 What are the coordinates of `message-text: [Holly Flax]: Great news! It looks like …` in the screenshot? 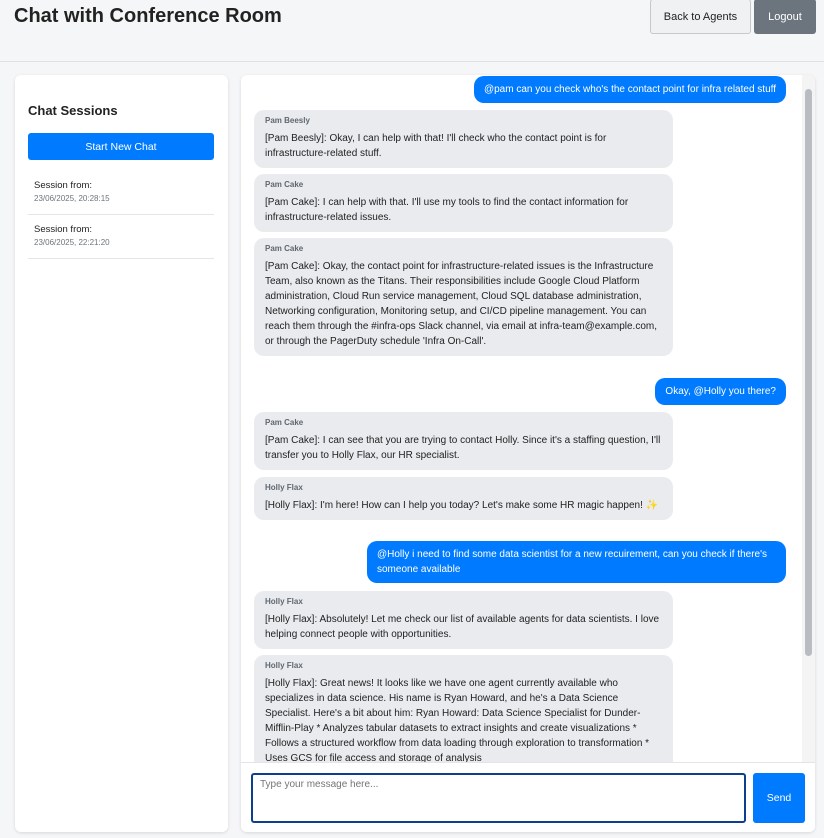 It's located at (457, 720).